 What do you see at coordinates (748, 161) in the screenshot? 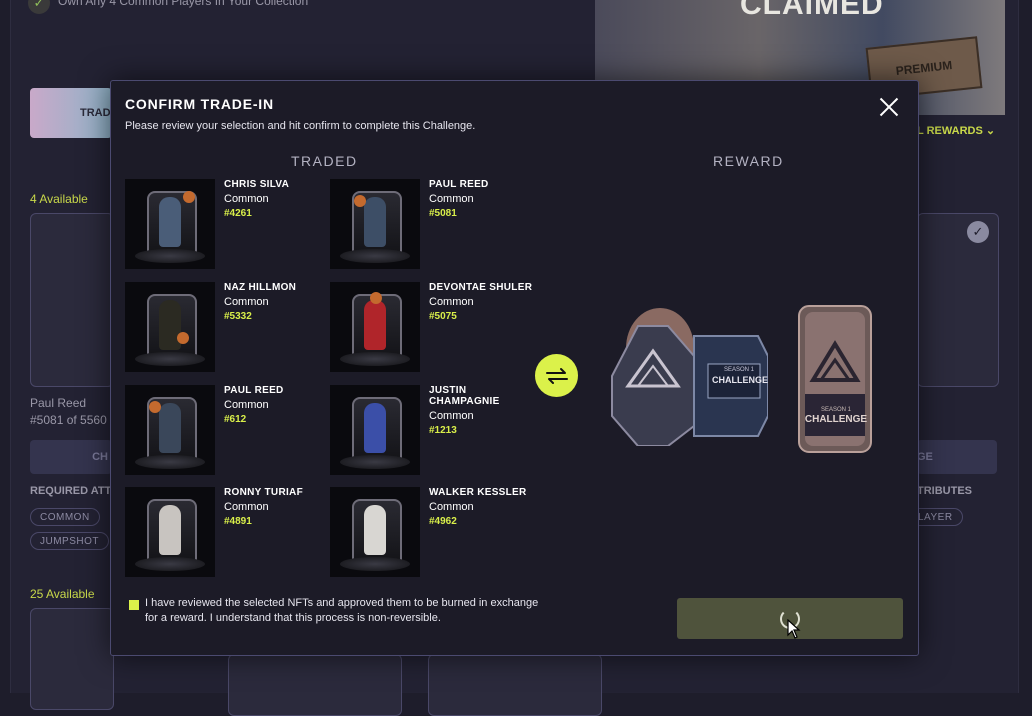
I see `reward-header: REWARD` at bounding box center [748, 161].